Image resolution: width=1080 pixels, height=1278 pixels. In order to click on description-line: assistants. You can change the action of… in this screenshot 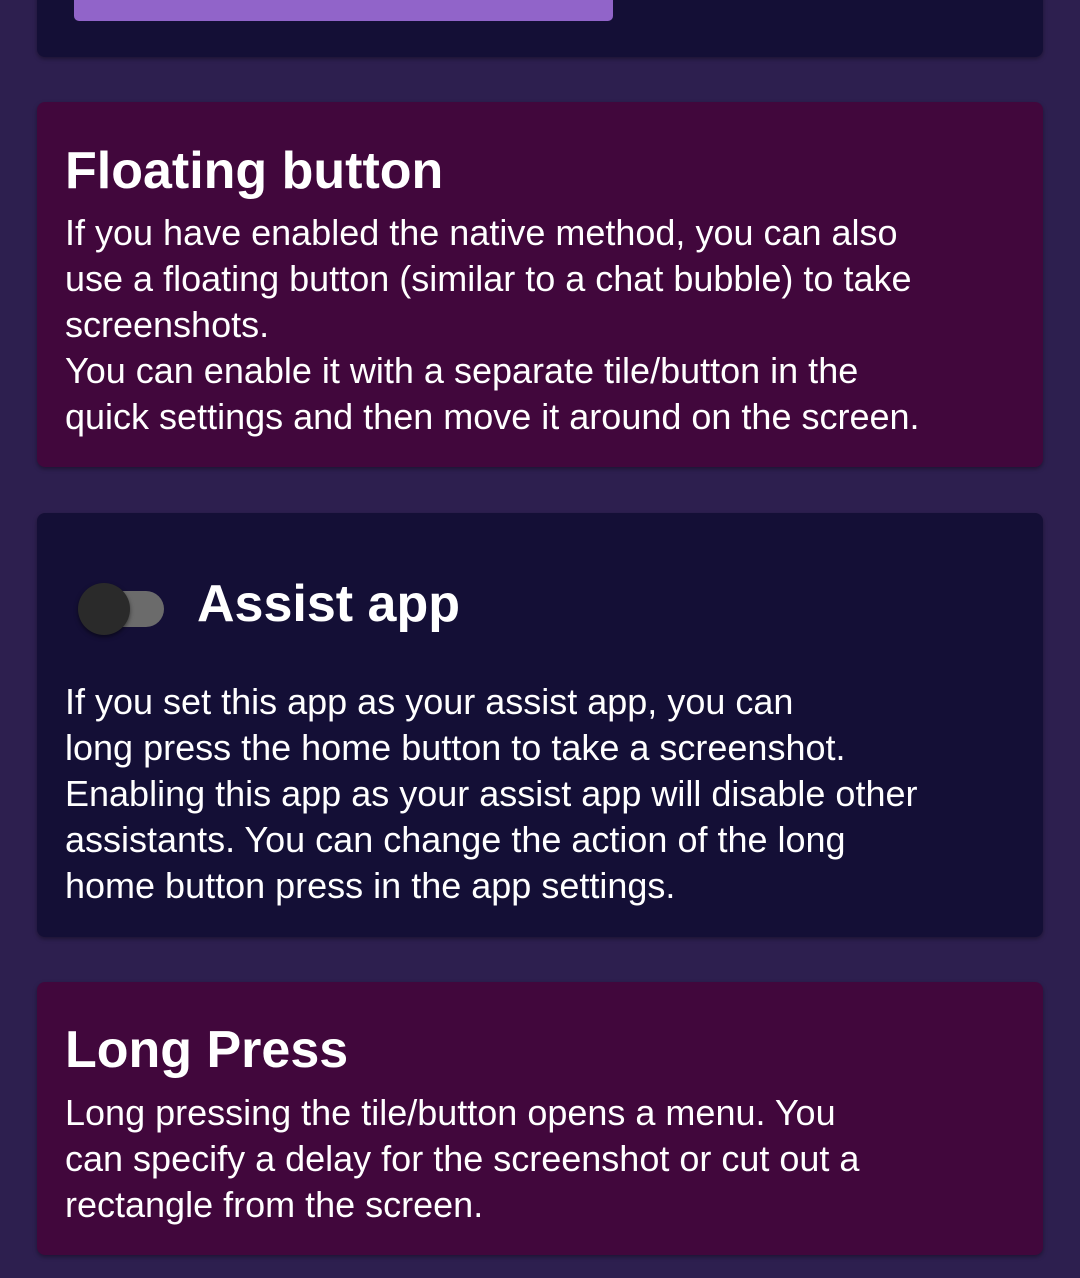, I will do `click(455, 839)`.